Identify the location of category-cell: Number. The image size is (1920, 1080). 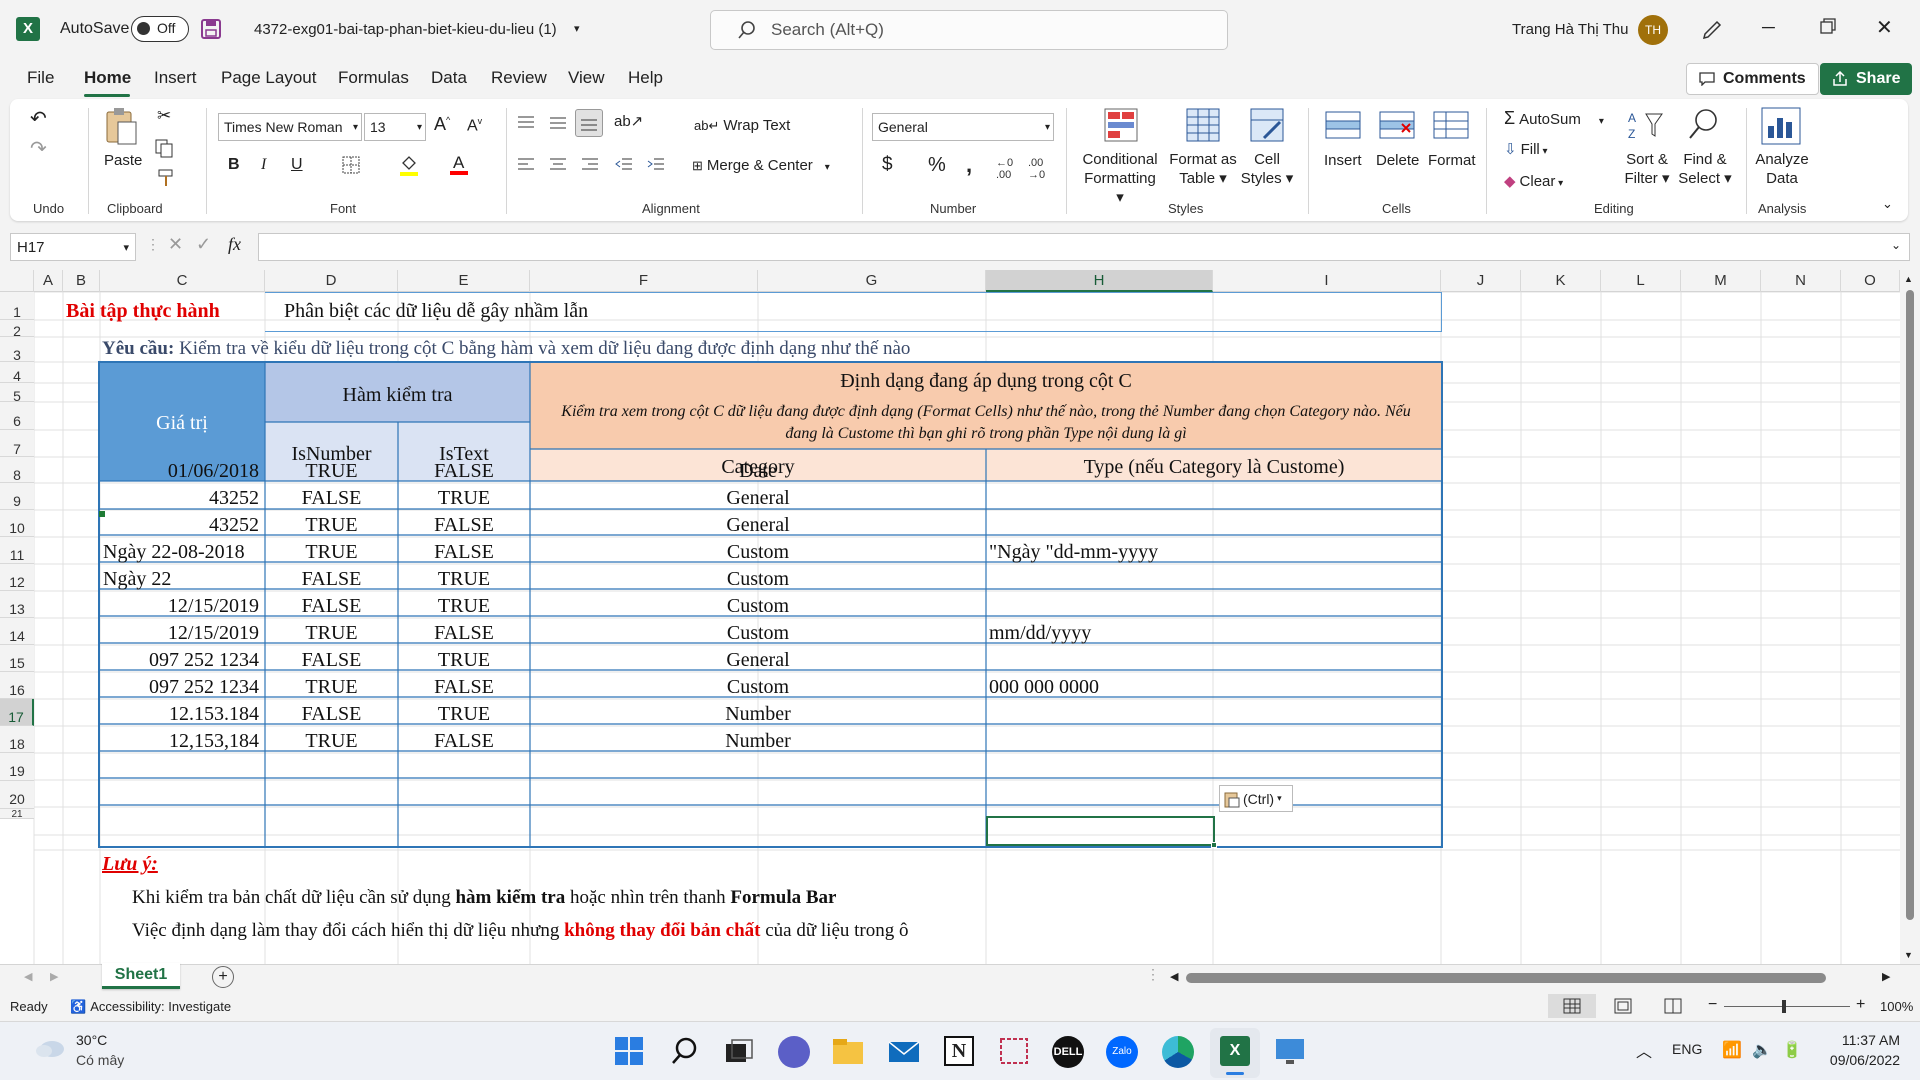
(758, 741).